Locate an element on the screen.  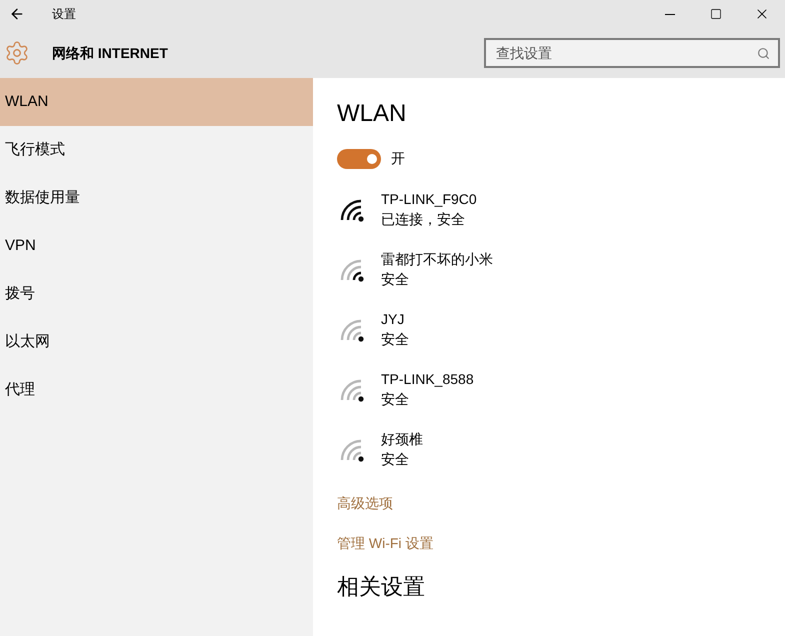
sidebar-item: WLAN is located at coordinates (156, 102).